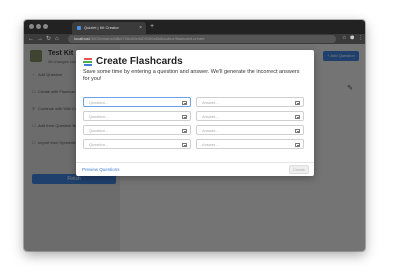 The image size is (400, 280). Describe the element at coordinates (299, 169) in the screenshot. I see `create-button: Create` at that location.